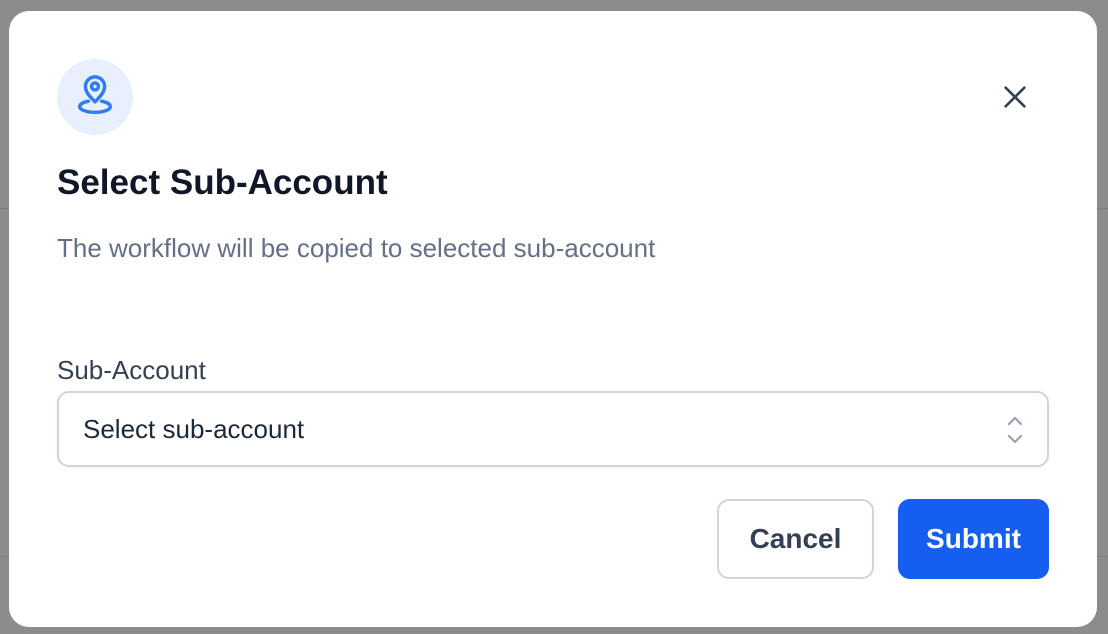 Image resolution: width=1108 pixels, height=634 pixels. I want to click on dialog-title: Select Sub-Account, so click(222, 182).